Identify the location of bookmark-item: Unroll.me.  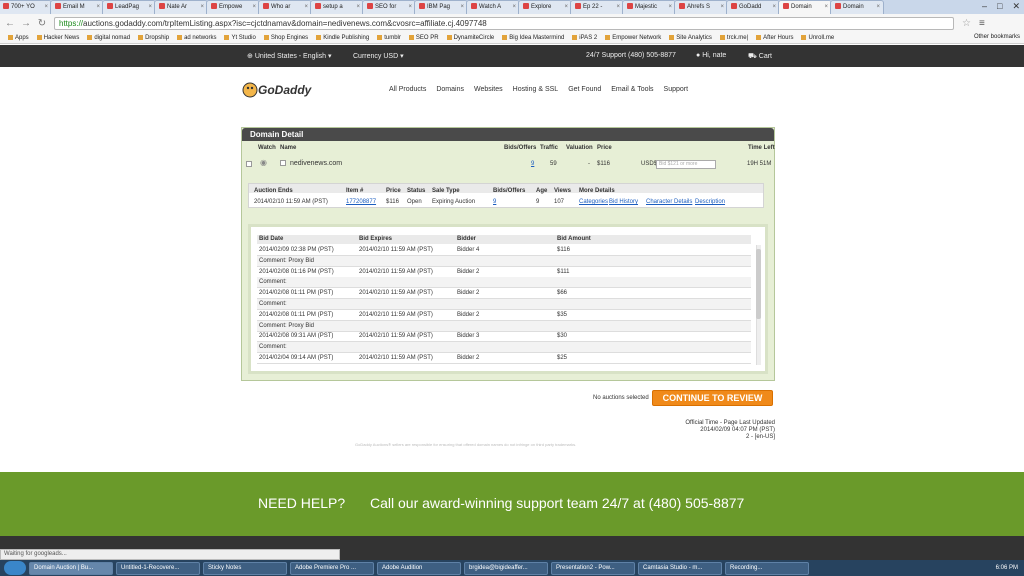
(817, 37).